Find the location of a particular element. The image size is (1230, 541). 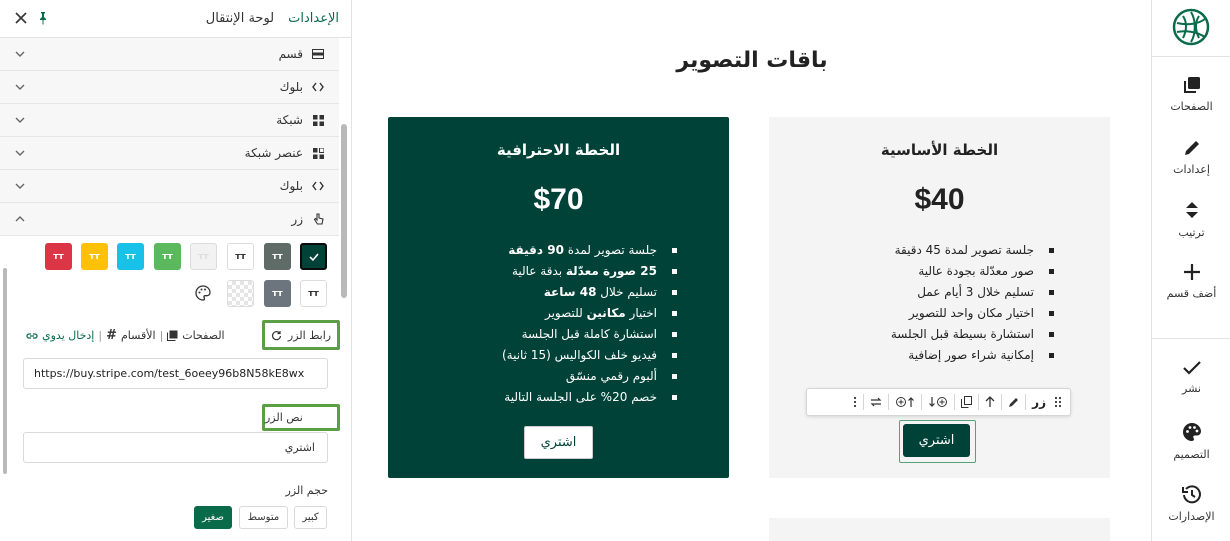

link-type-options: إدخال يدوي | # الأقسام | الصفحات is located at coordinates (125, 335).